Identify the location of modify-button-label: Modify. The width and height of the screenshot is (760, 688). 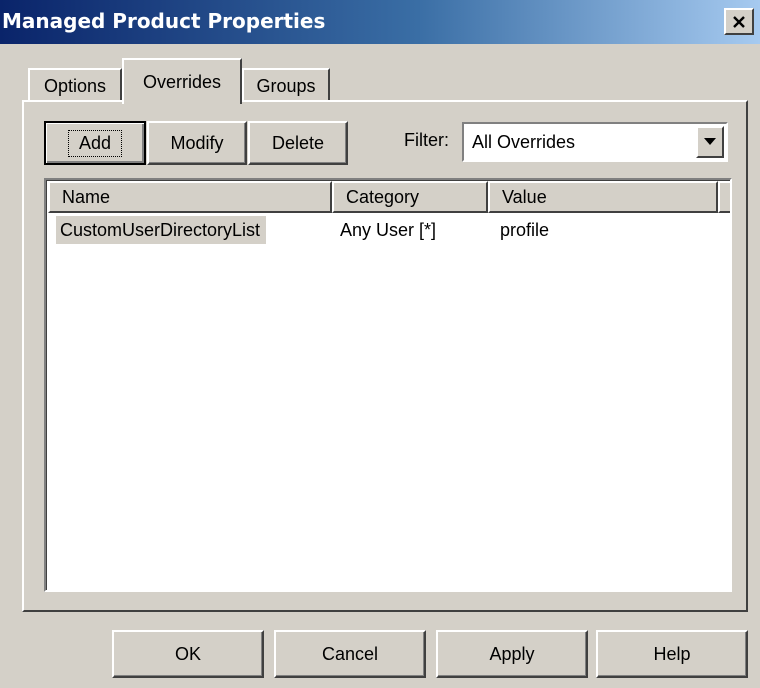
(197, 142).